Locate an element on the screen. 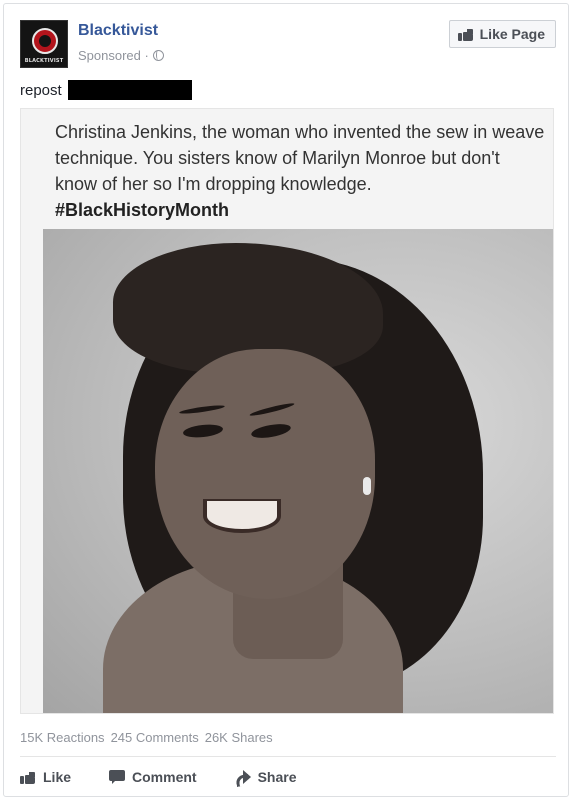 This screenshot has height=800, width=572. comment-button: Comment is located at coordinates (153, 777).